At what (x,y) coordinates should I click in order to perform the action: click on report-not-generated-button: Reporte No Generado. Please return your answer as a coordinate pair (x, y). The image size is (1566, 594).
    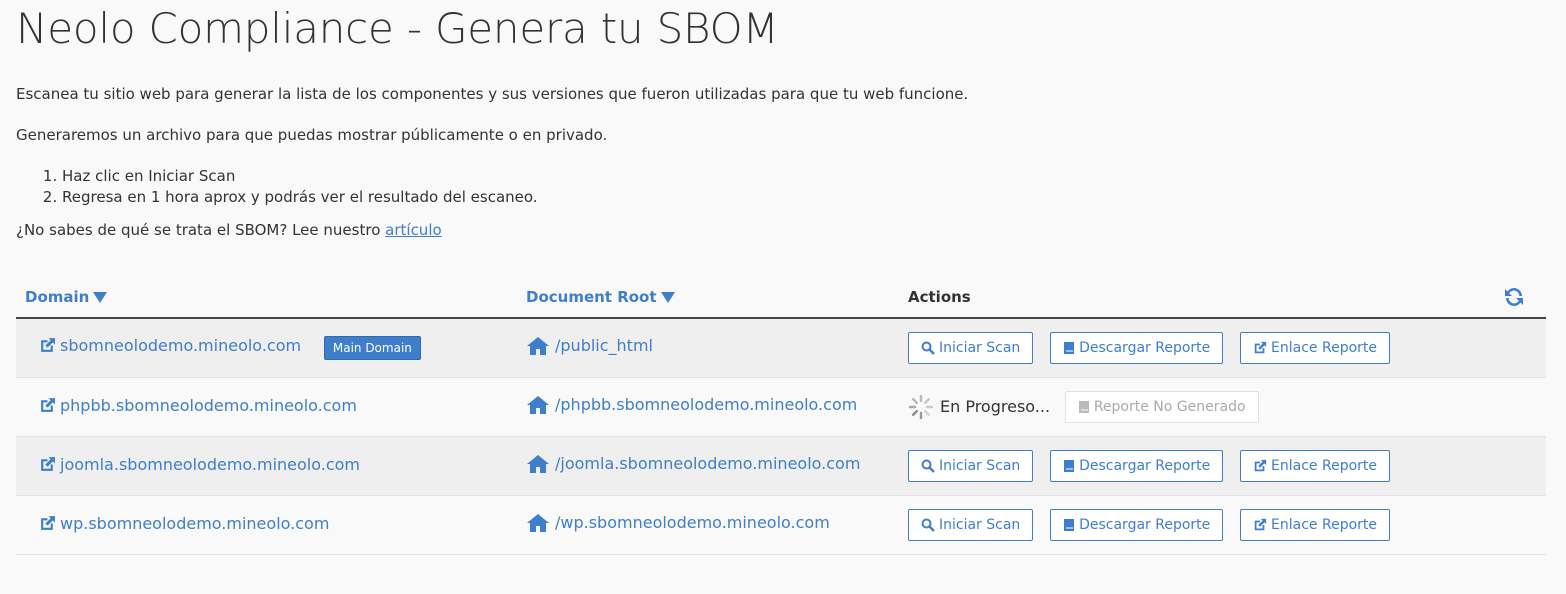
    Looking at the image, I should click on (1161, 406).